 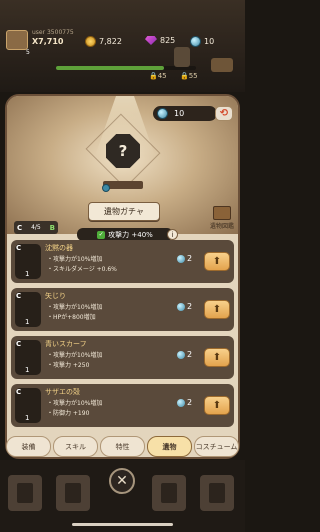 What do you see at coordinates (216, 446) in the screenshot?
I see `tab-costume: コスチューム` at bounding box center [216, 446].